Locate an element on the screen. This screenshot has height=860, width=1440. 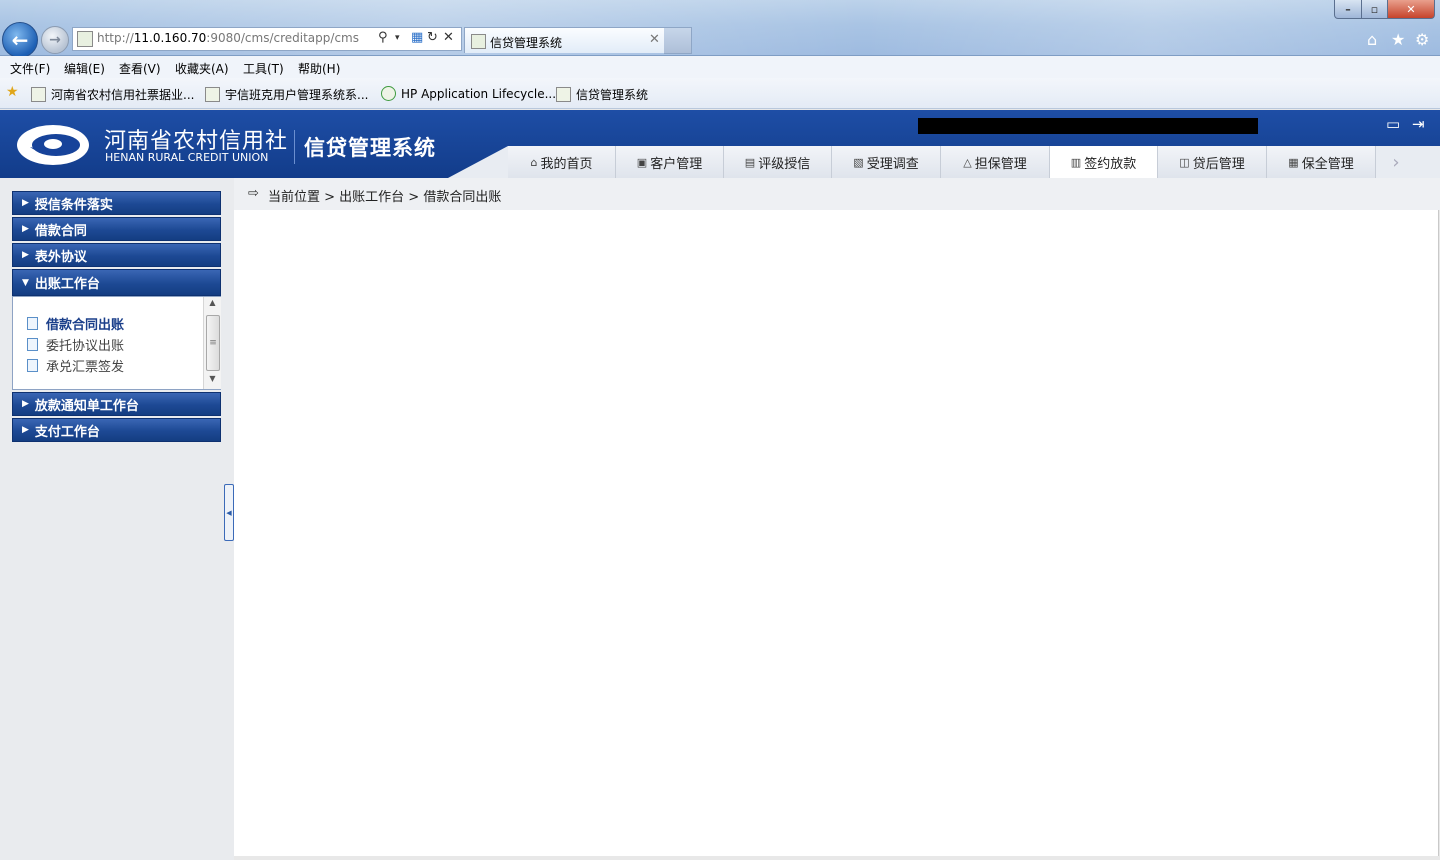
compat-view-icon: ▦ is located at coordinates (417, 37).